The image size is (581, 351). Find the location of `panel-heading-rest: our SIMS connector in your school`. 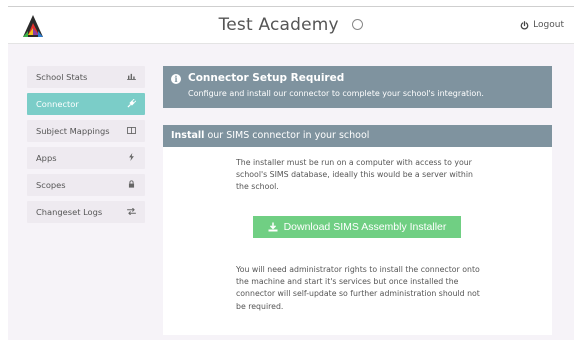

panel-heading-rest: our SIMS connector in your school is located at coordinates (287, 135).